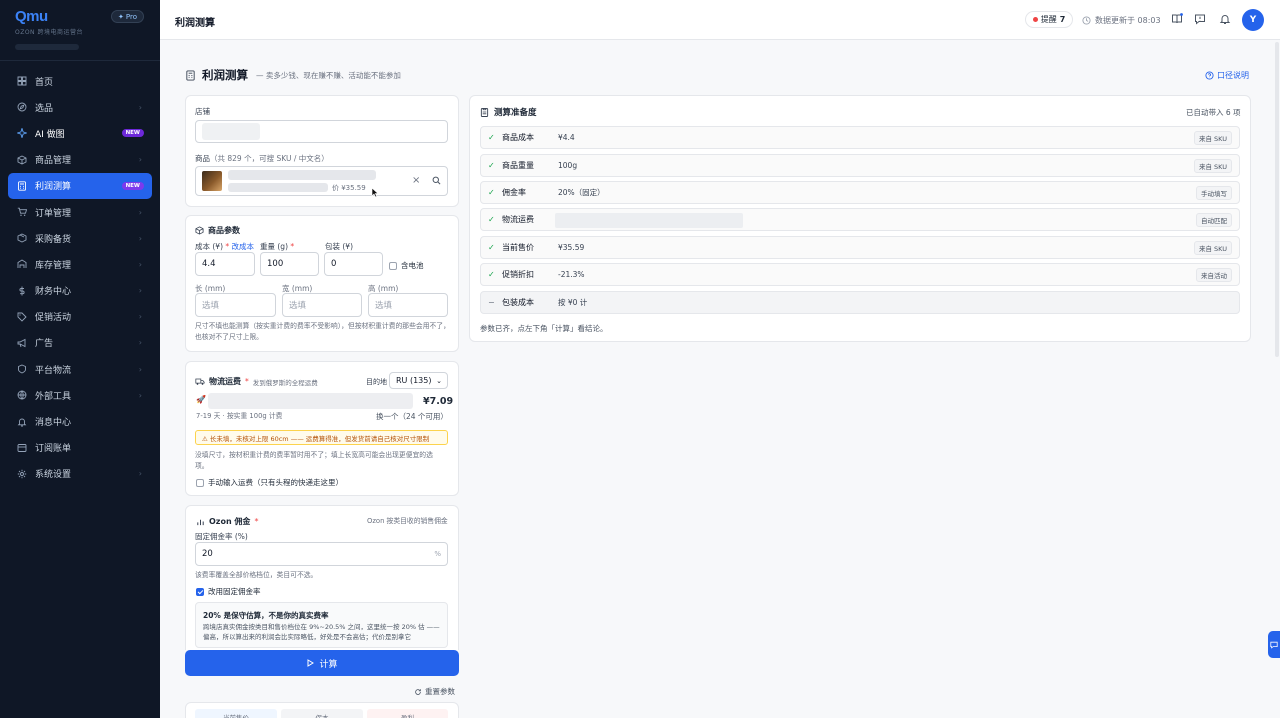 The height and width of the screenshot is (718, 1280). I want to click on sidebar-item-5: 利润测算 NEW, so click(80, 185).